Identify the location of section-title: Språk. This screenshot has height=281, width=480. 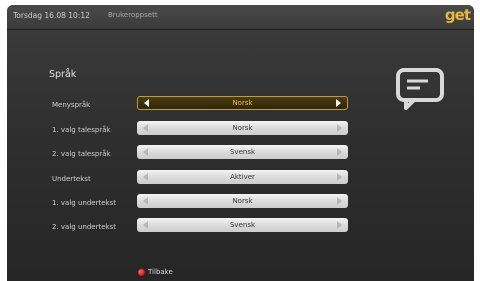
(63, 74).